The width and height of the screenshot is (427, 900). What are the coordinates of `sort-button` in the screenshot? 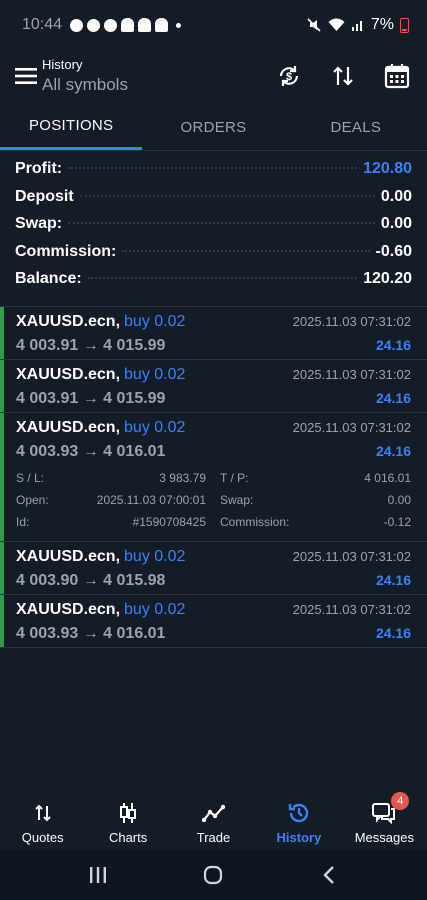 It's located at (343, 76).